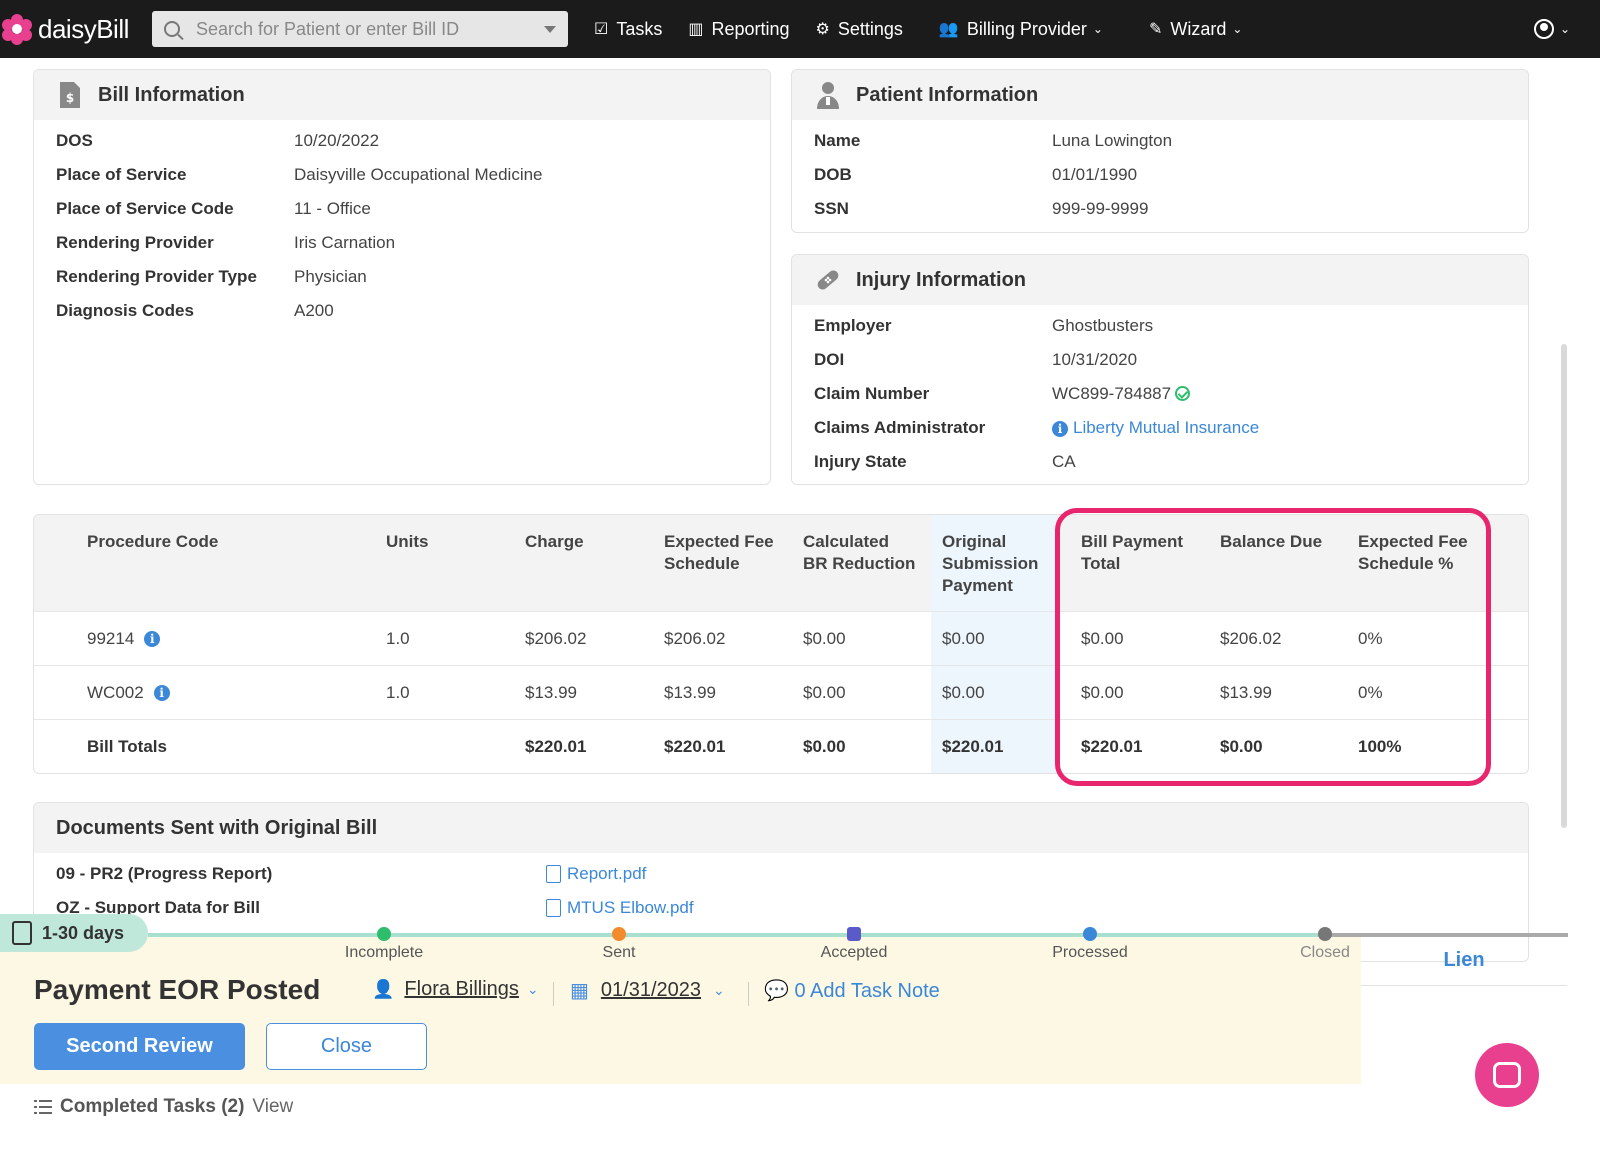  What do you see at coordinates (1103, 325) in the screenshot?
I see `field-value: Ghostbusters` at bounding box center [1103, 325].